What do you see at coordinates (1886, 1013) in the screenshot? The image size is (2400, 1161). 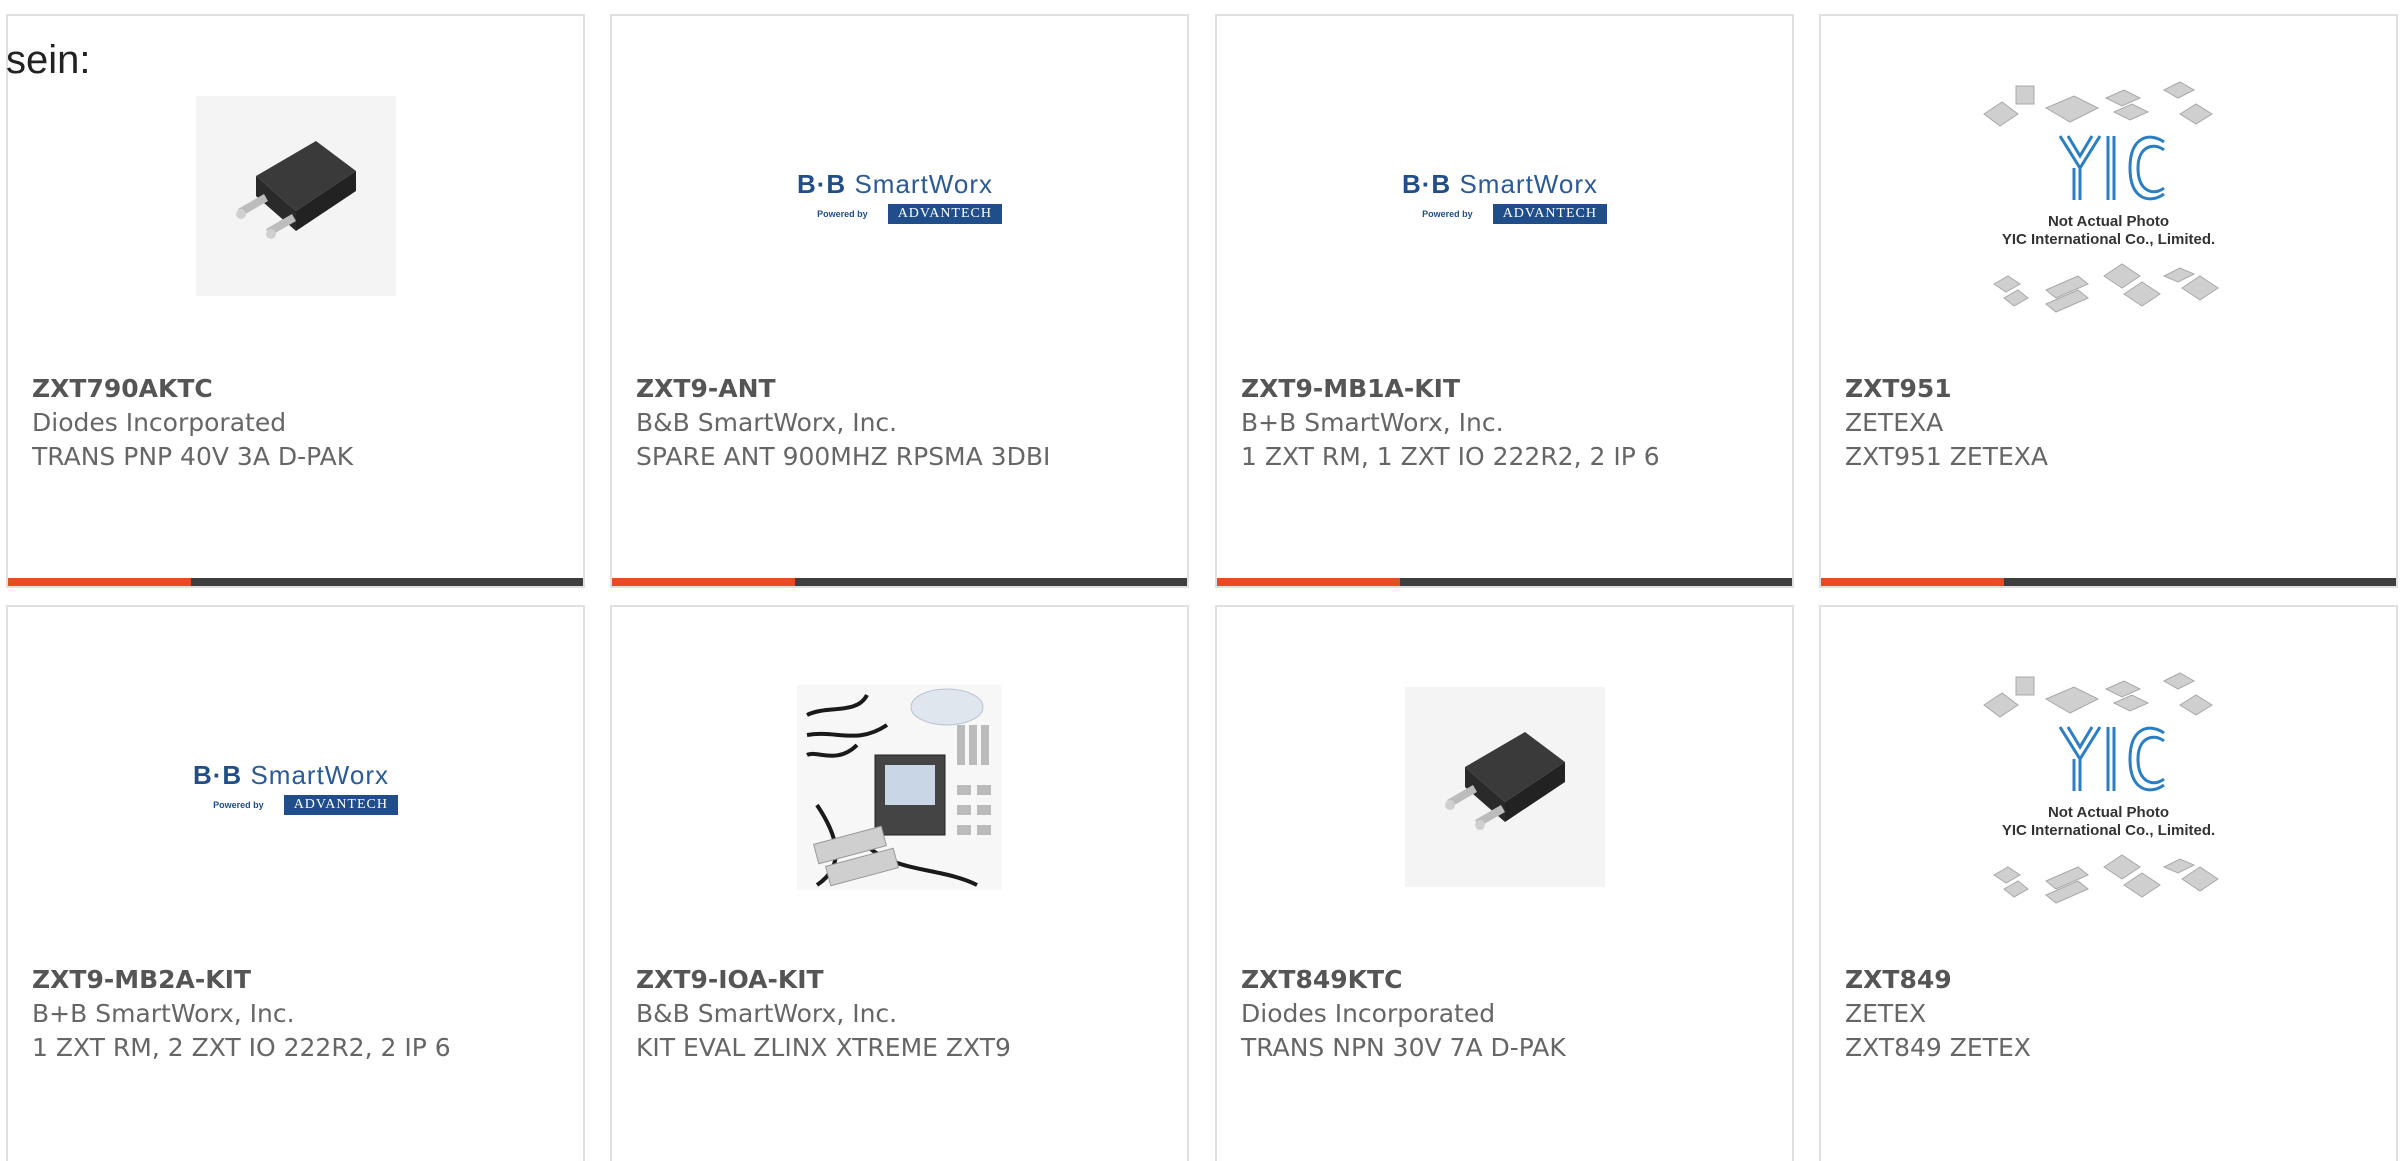 I see `manufacturer: ZETEX` at bounding box center [1886, 1013].